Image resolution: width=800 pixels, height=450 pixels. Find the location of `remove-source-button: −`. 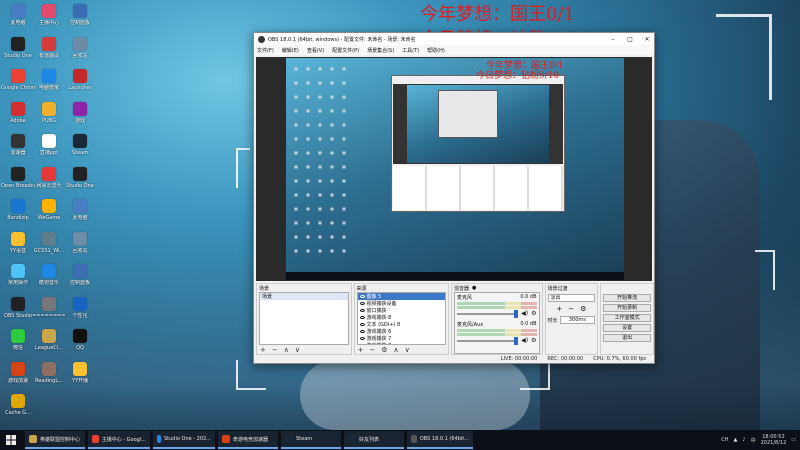

remove-source-button: − is located at coordinates (372, 350).